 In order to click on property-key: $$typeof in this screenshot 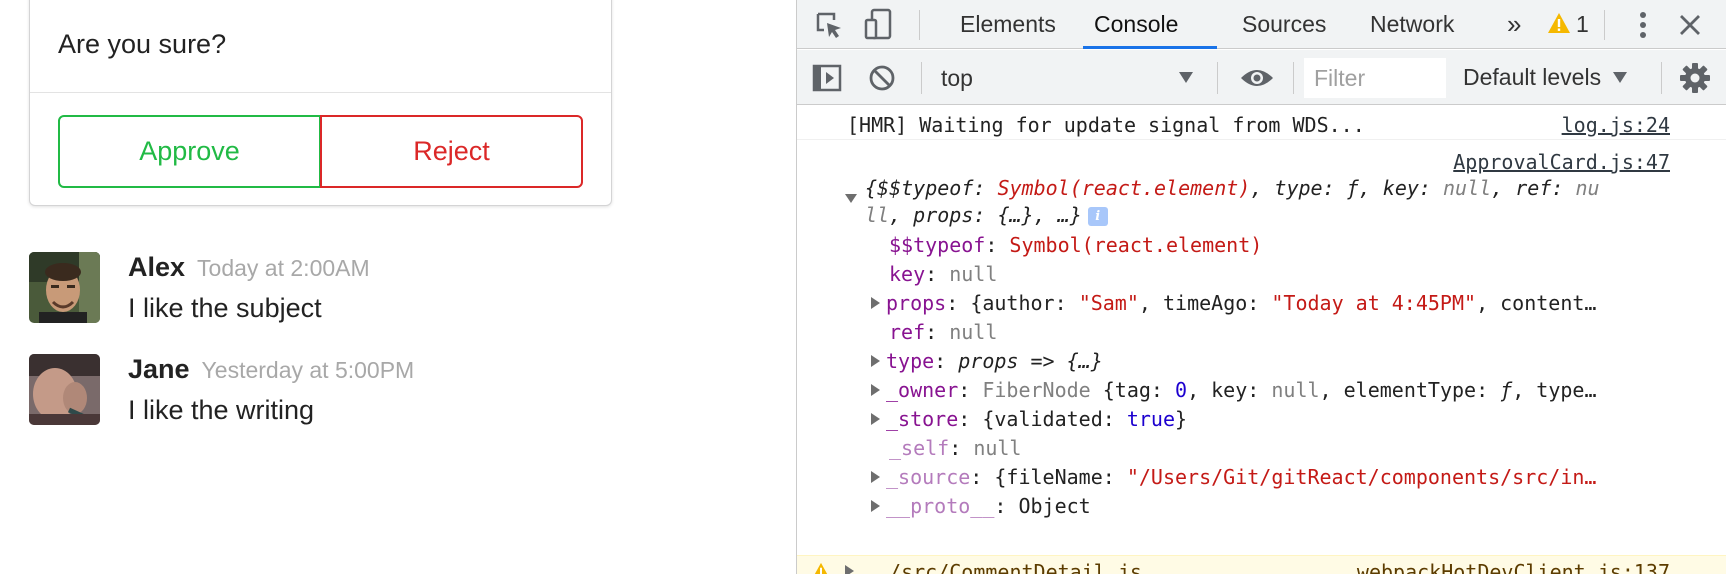, I will do `click(937, 245)`.